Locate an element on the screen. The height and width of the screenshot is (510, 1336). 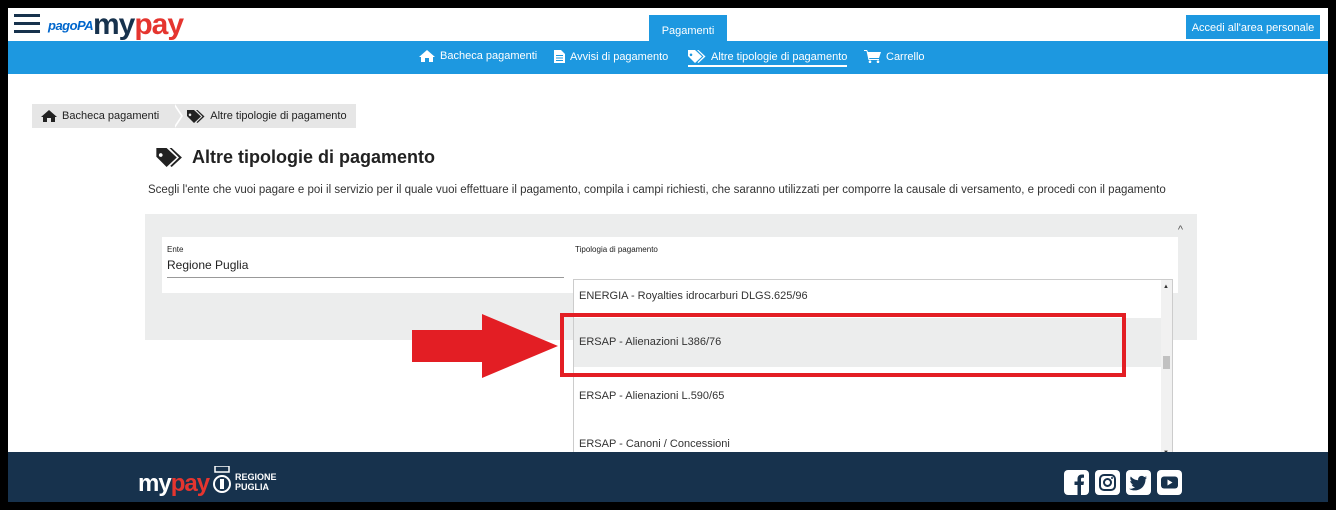
annotation-arrow-icon is located at coordinates (485, 346).